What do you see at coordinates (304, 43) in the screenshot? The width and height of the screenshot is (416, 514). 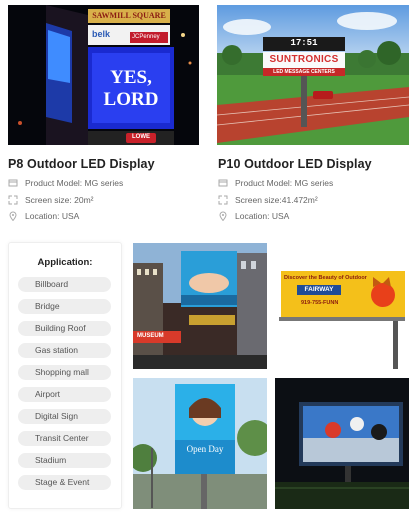 I see `clock-readout: 17:51` at bounding box center [304, 43].